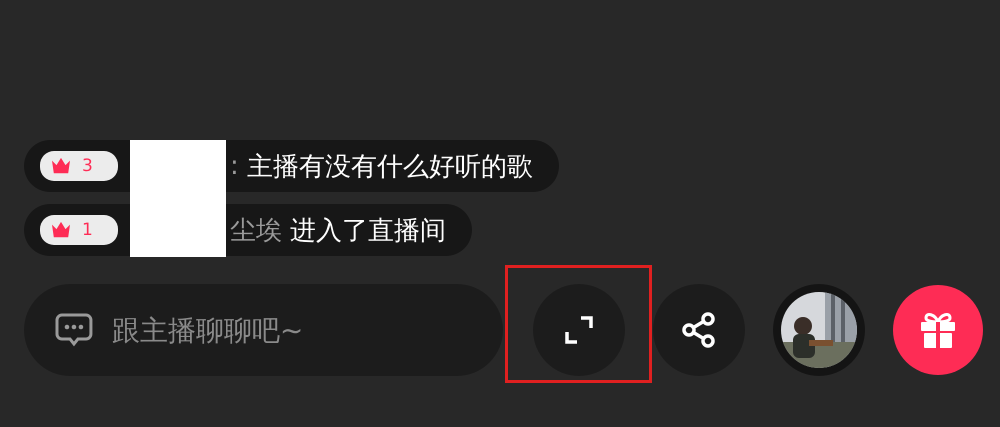 This screenshot has width=1000, height=427. I want to click on user-name: :, so click(234, 166).